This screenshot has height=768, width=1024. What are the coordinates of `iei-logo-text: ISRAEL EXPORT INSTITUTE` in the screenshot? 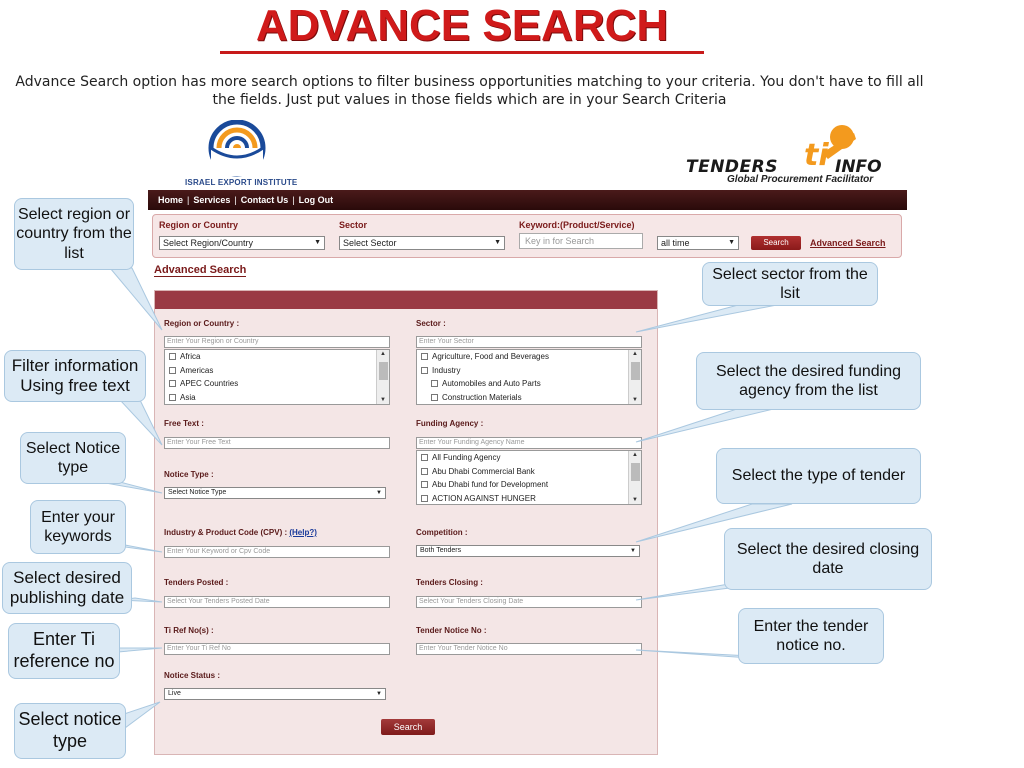 It's located at (241, 182).